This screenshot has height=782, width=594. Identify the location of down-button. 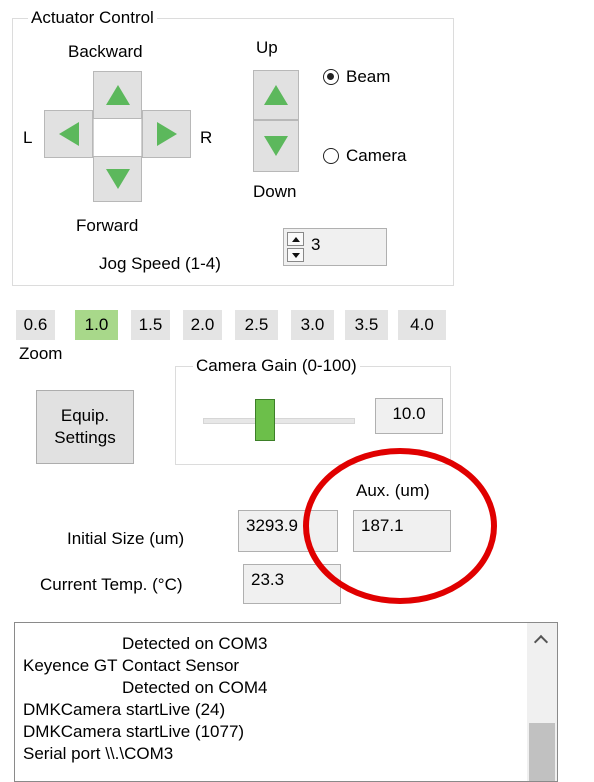
(276, 146).